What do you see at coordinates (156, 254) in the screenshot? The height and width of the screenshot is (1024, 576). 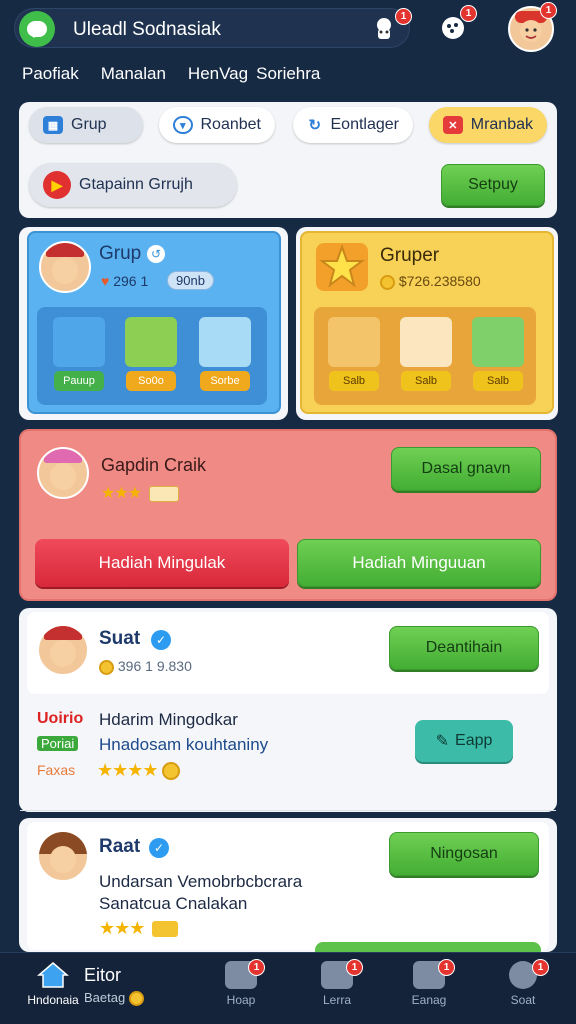 I see `info-icon: ↺` at bounding box center [156, 254].